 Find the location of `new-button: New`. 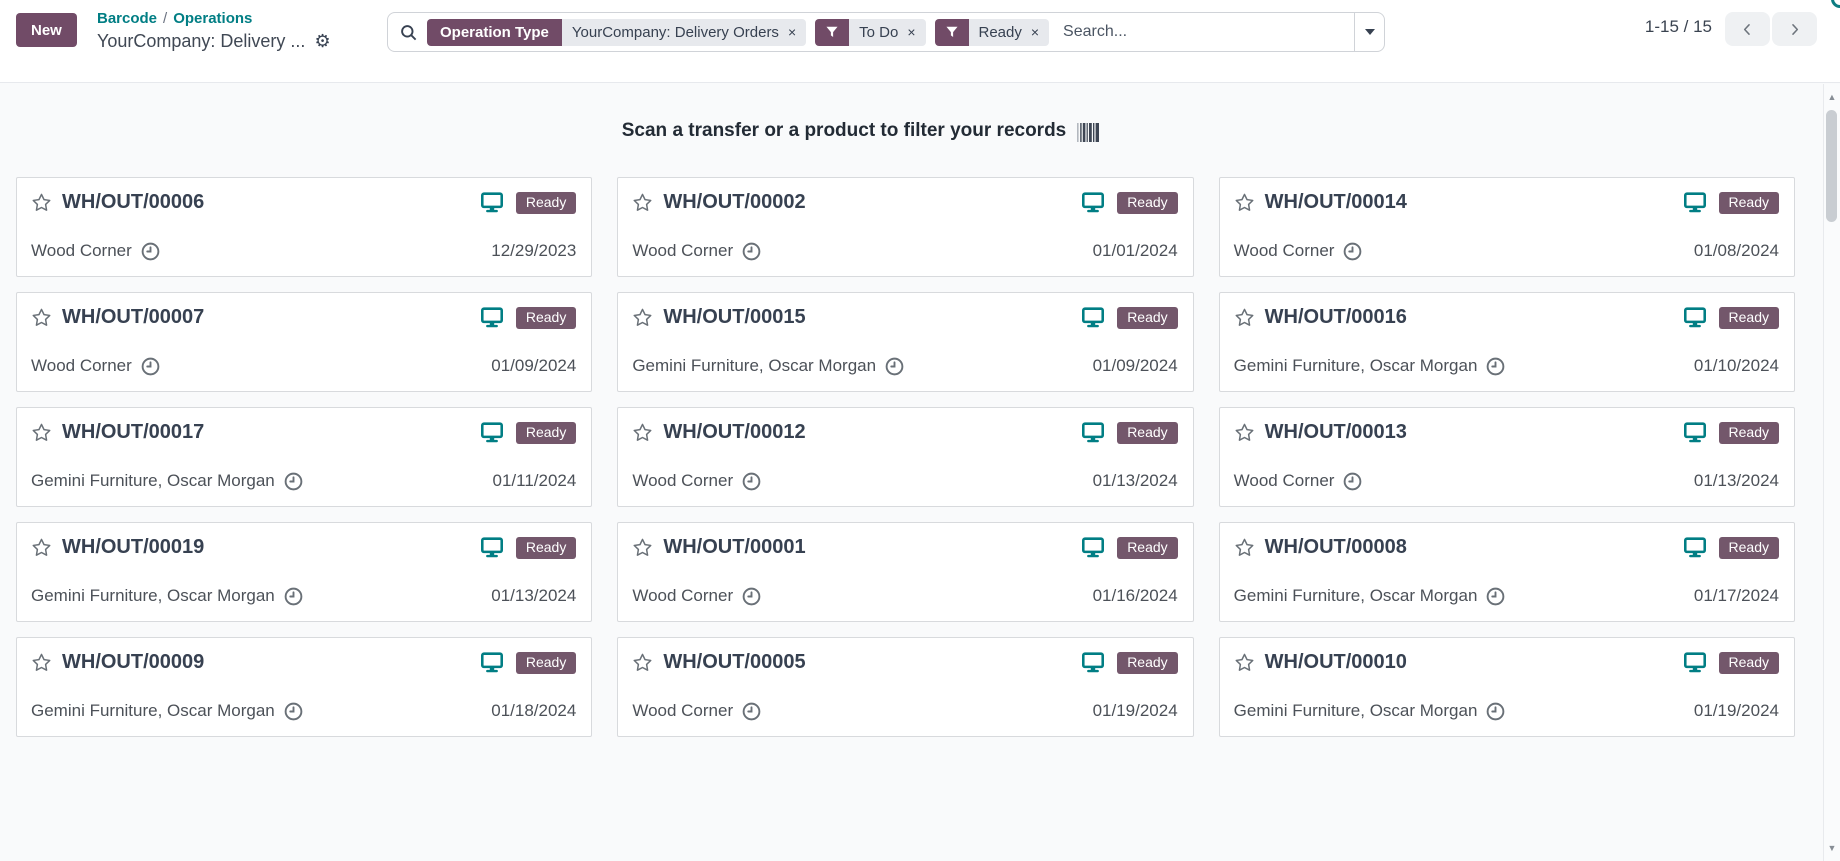

new-button: New is located at coordinates (46, 30).